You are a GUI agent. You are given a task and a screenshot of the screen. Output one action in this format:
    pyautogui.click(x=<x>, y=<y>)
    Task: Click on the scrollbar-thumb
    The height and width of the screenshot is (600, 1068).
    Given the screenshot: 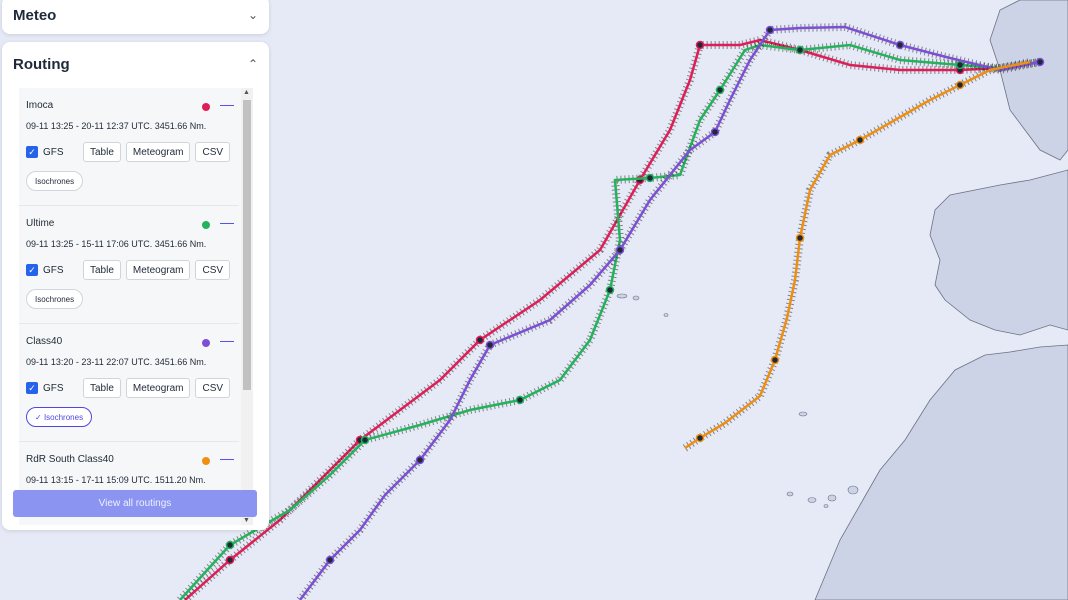 What is the action you would take?
    pyautogui.click(x=247, y=245)
    